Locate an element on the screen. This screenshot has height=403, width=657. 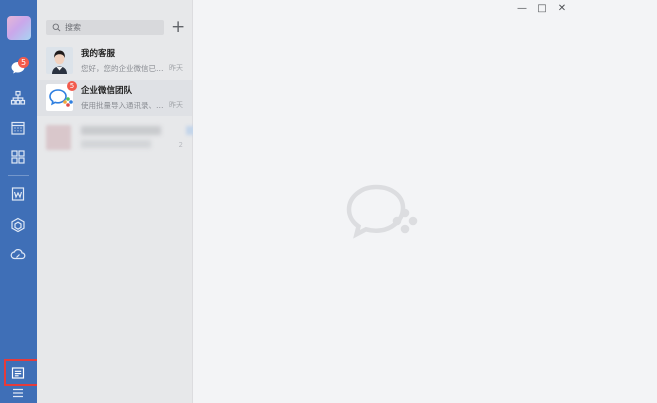
workbench-grid-icon is located at coordinates (18, 157).